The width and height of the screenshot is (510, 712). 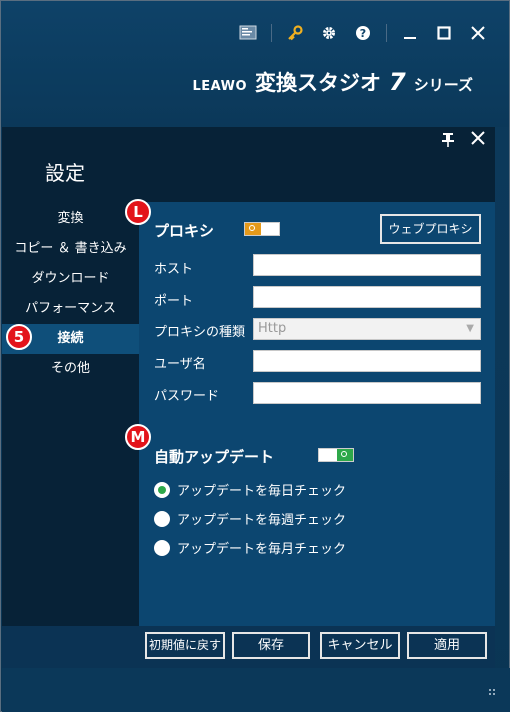 I want to click on callout-badge-5: 5, so click(x=19, y=337).